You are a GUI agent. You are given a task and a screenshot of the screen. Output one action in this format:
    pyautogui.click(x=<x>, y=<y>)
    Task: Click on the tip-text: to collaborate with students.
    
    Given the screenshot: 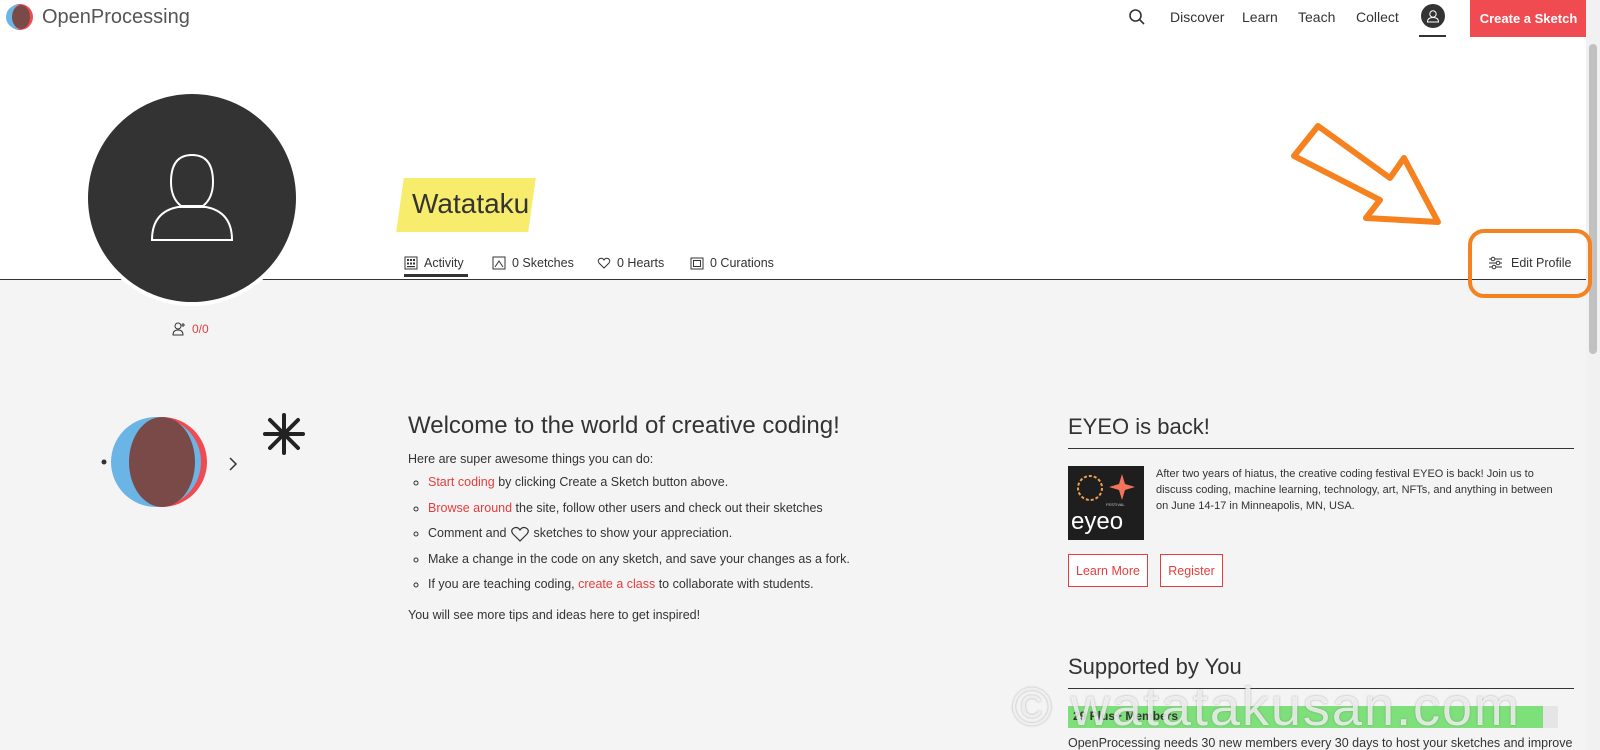 What is the action you would take?
    pyautogui.click(x=734, y=584)
    